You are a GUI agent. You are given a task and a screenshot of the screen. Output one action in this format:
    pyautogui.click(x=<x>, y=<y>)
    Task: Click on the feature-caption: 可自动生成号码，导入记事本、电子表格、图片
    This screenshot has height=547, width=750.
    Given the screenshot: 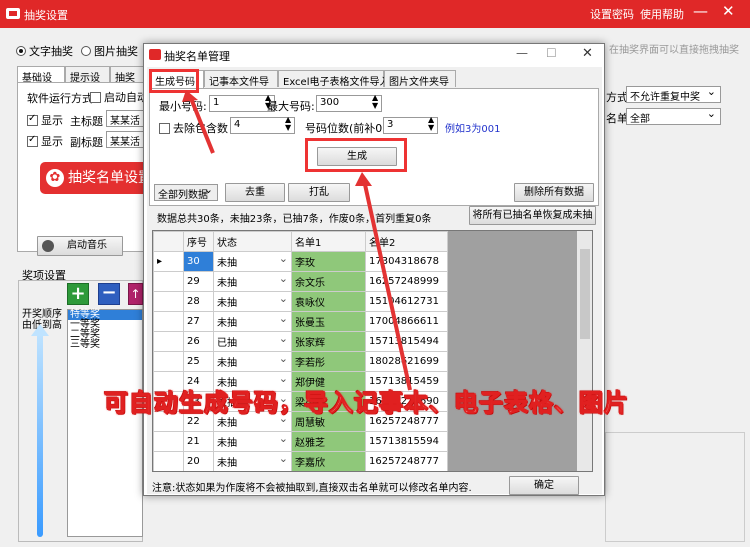 What is the action you would take?
    pyautogui.click(x=366, y=403)
    